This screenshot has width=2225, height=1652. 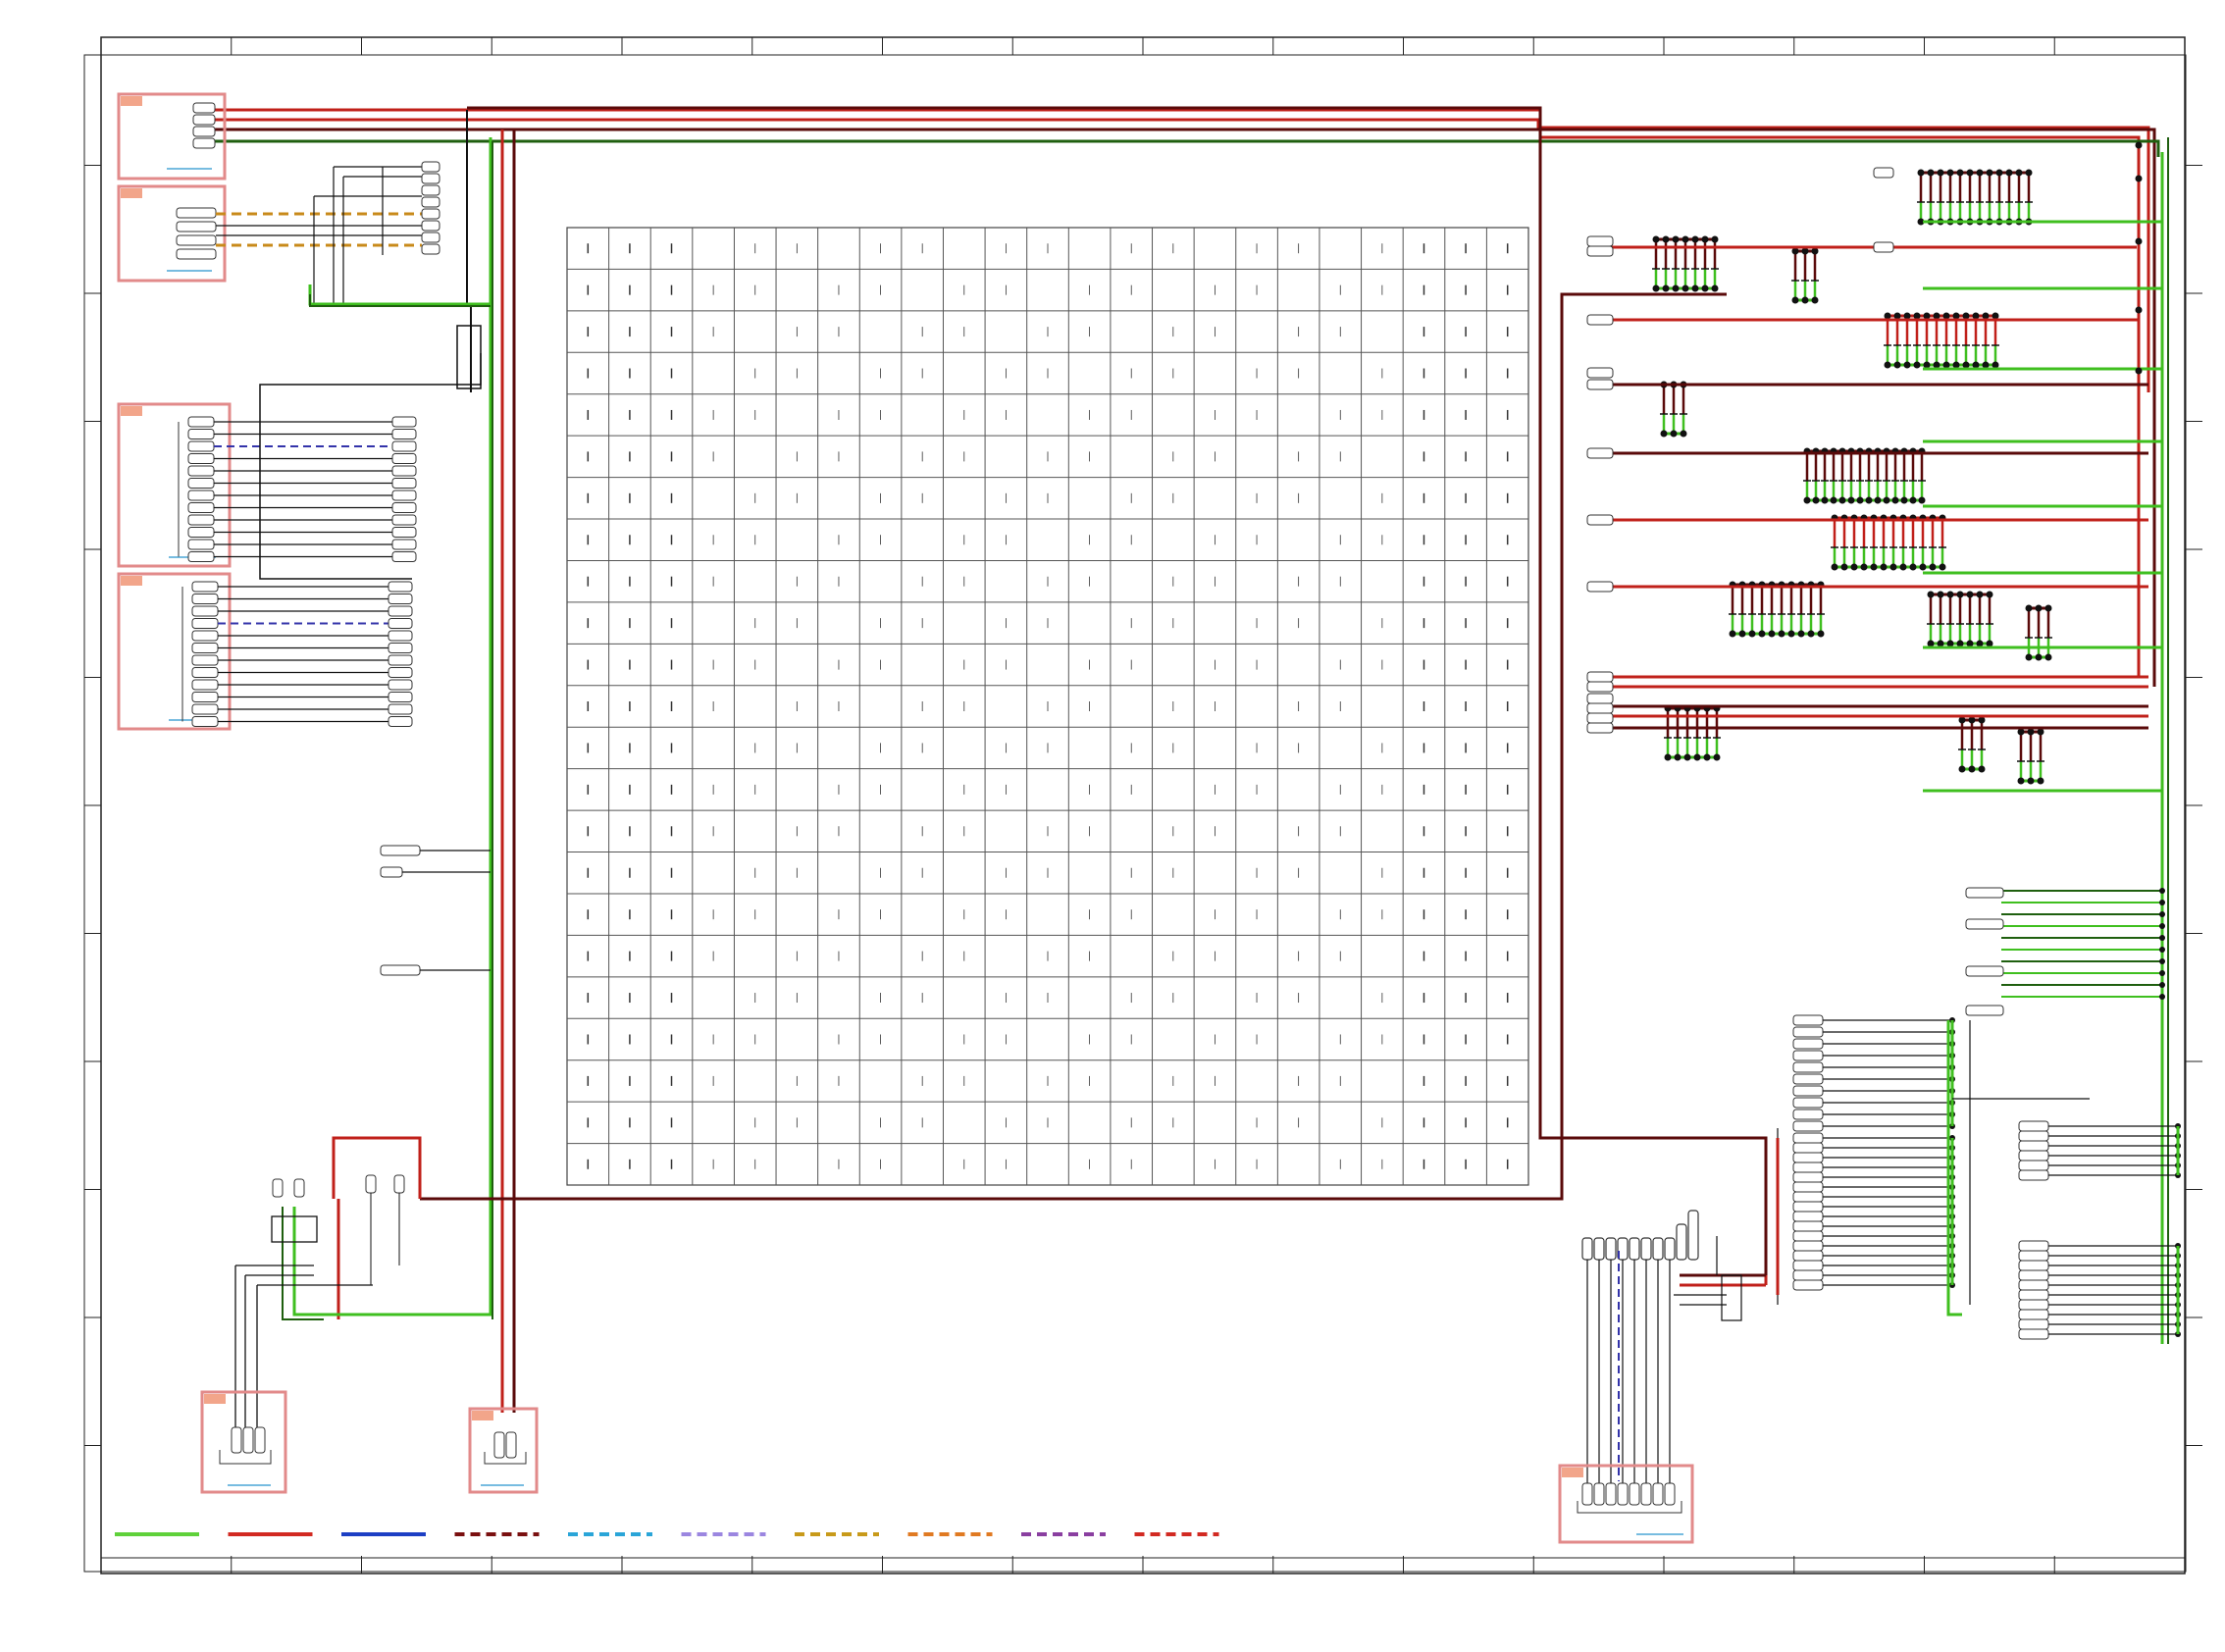 What do you see at coordinates (435, 911) in the screenshot?
I see `left-sense-plugs` at bounding box center [435, 911].